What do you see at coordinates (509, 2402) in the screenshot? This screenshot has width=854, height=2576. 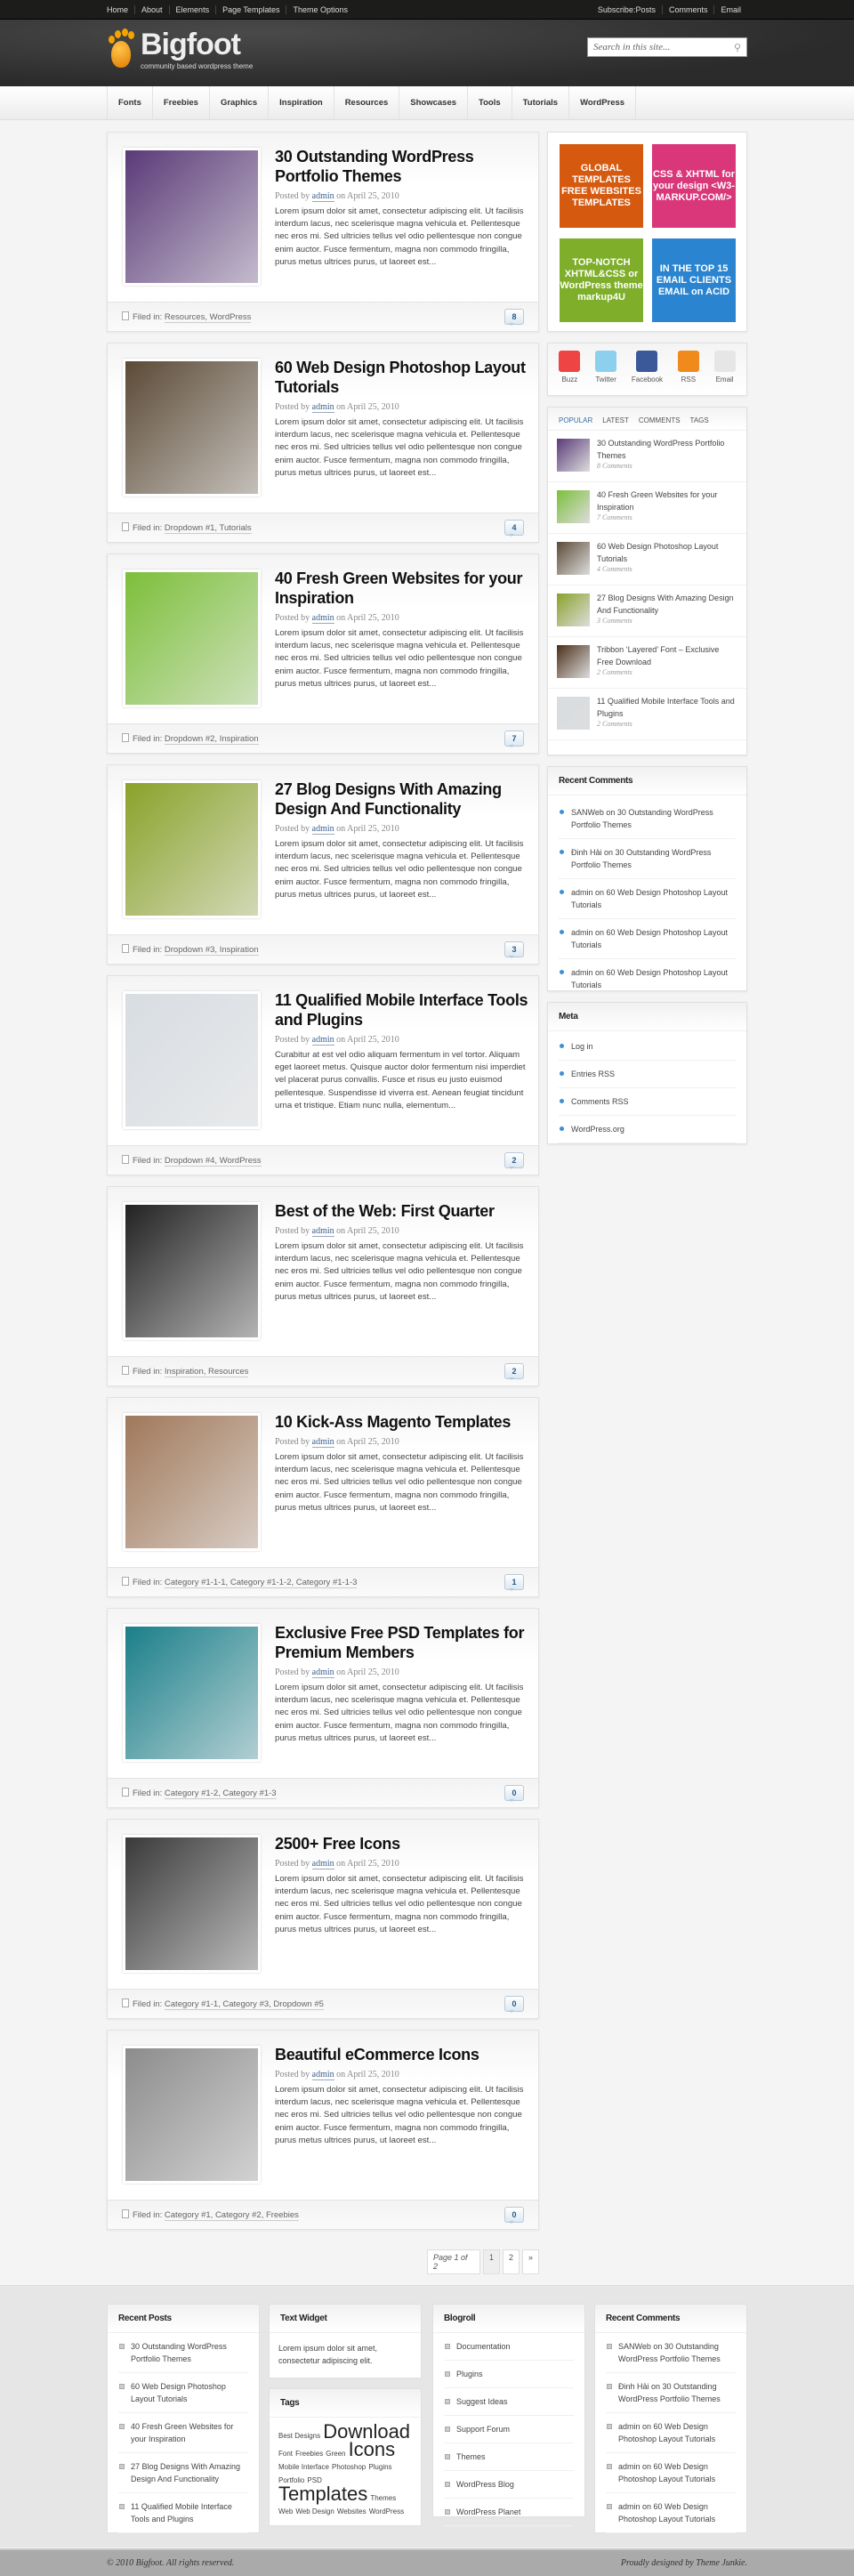 I see `list-item: Suggest Ideas` at bounding box center [509, 2402].